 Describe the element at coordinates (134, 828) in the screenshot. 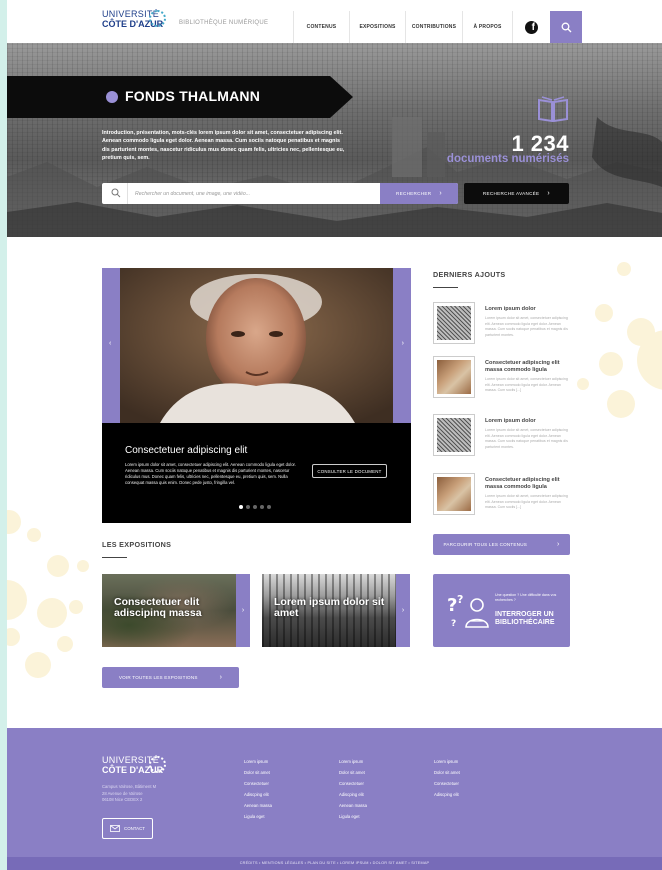

I see `contact-label: CONTACT` at that location.